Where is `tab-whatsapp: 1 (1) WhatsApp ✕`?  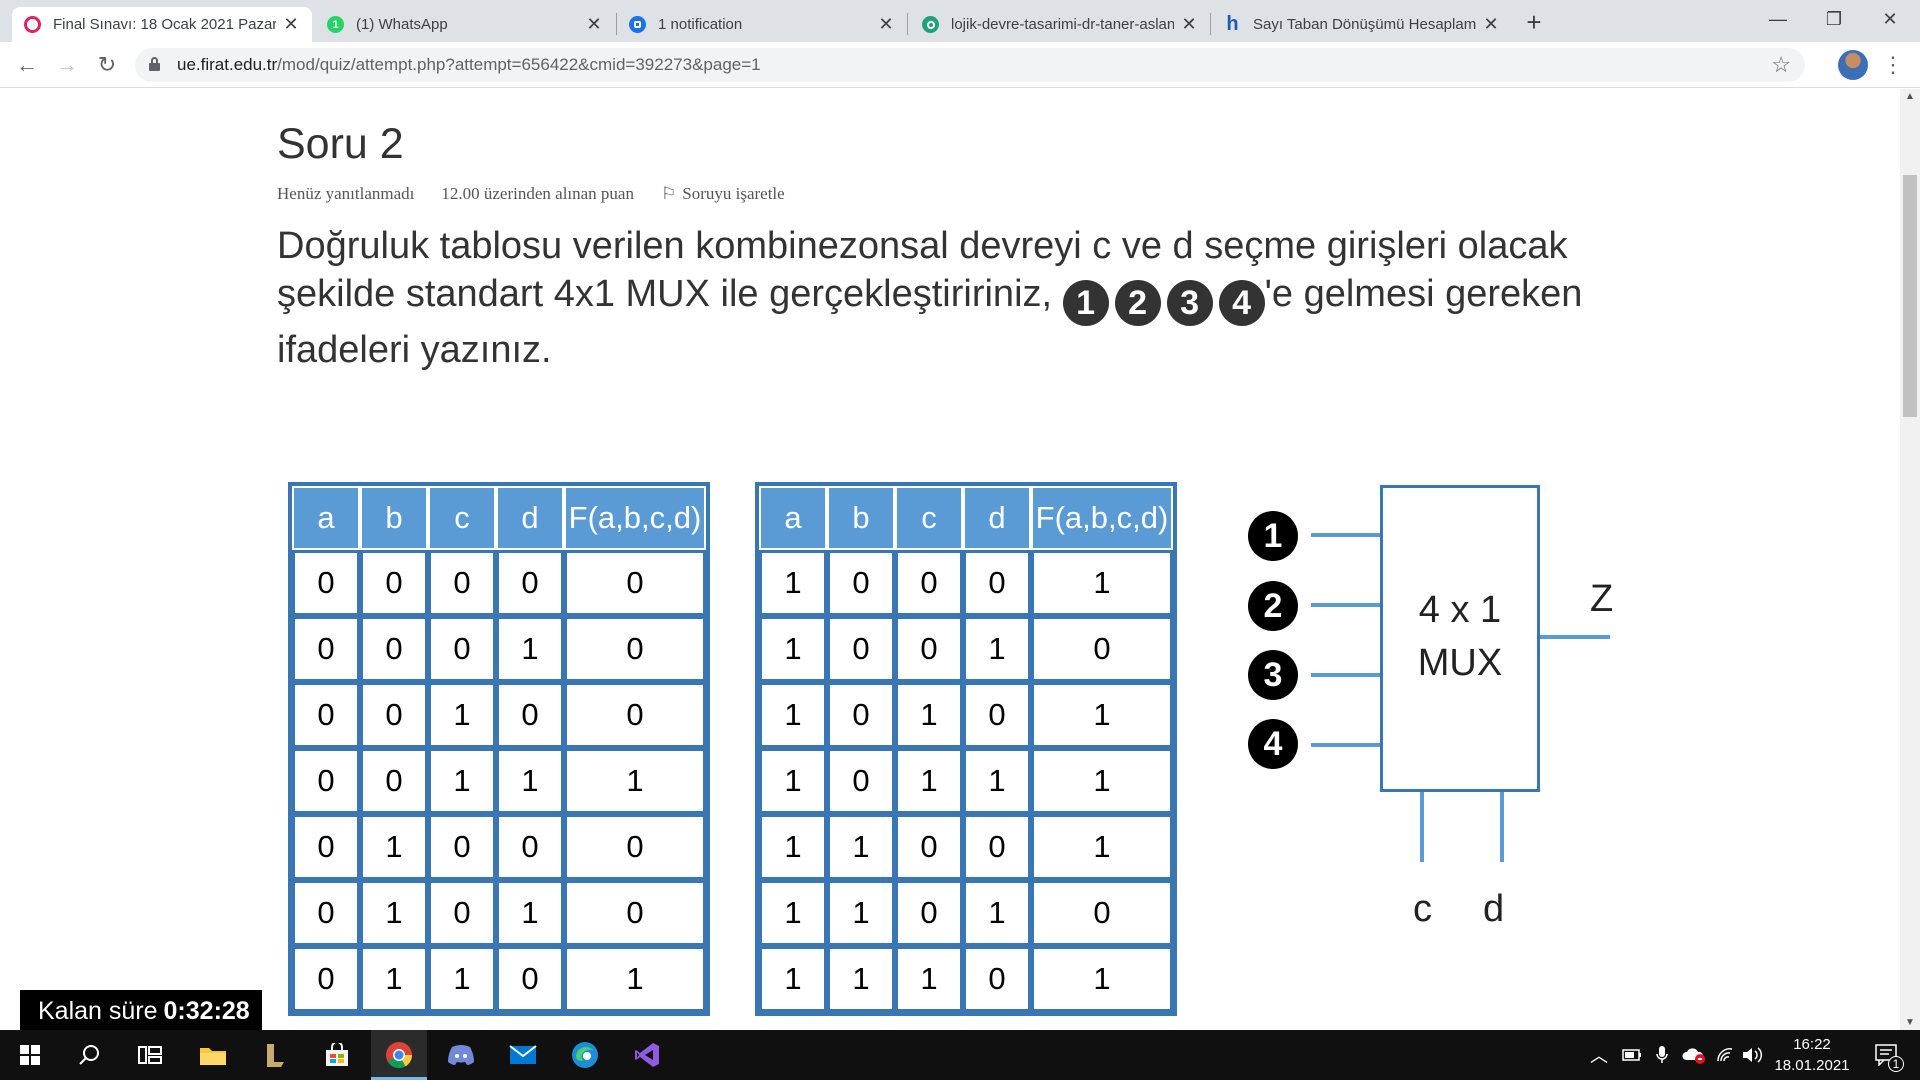 tab-whatsapp: 1 (1) WhatsApp ✕ is located at coordinates (465, 24).